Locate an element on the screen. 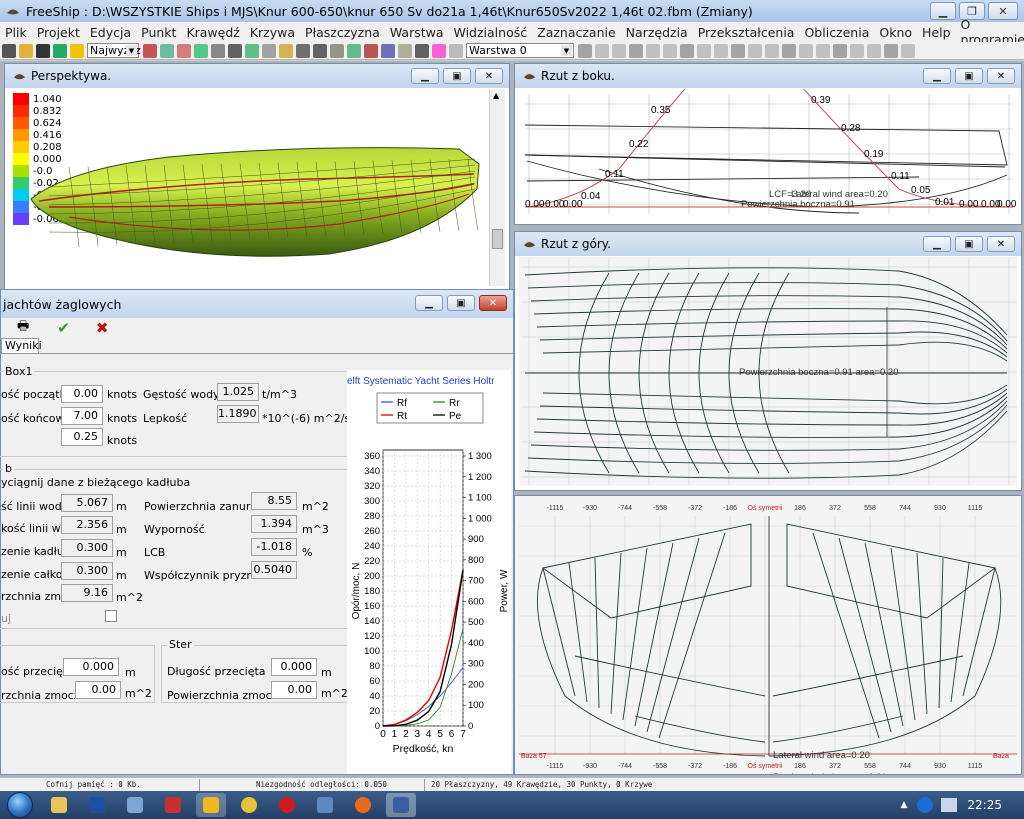 Image resolution: width=1024 pixels, height=819 pixels. menu-5: Krzywa is located at coordinates (272, 32).